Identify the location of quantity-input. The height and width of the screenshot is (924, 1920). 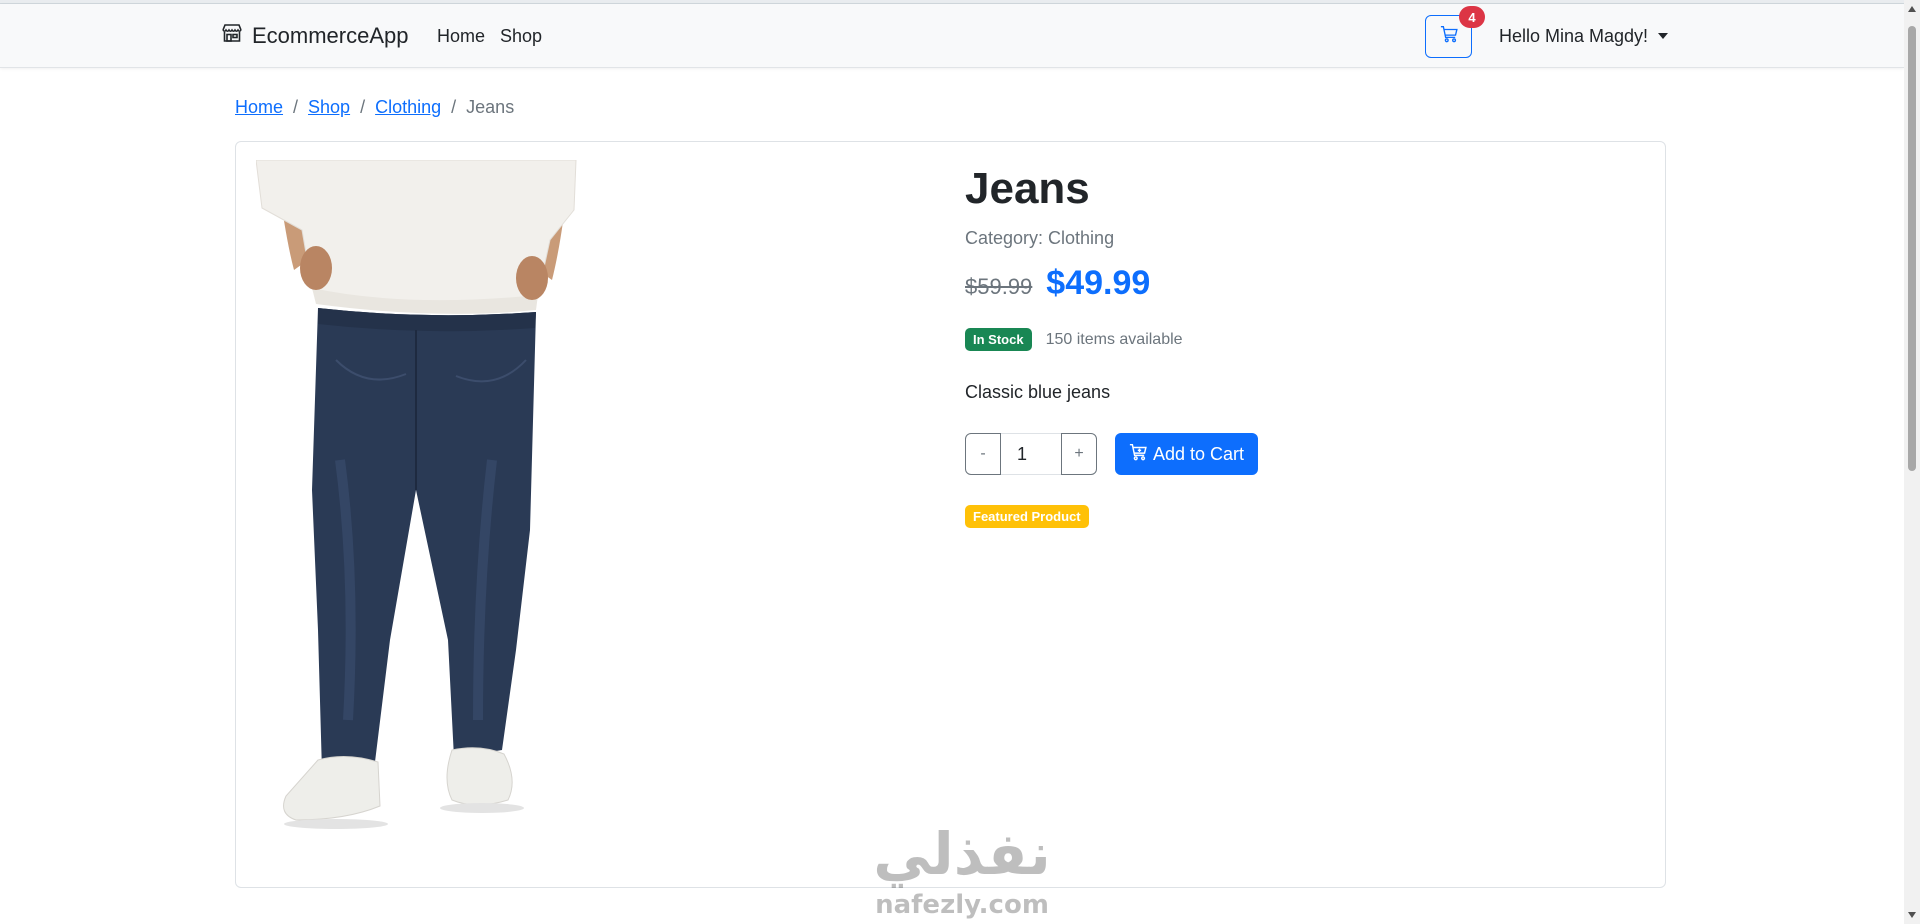
(1031, 454).